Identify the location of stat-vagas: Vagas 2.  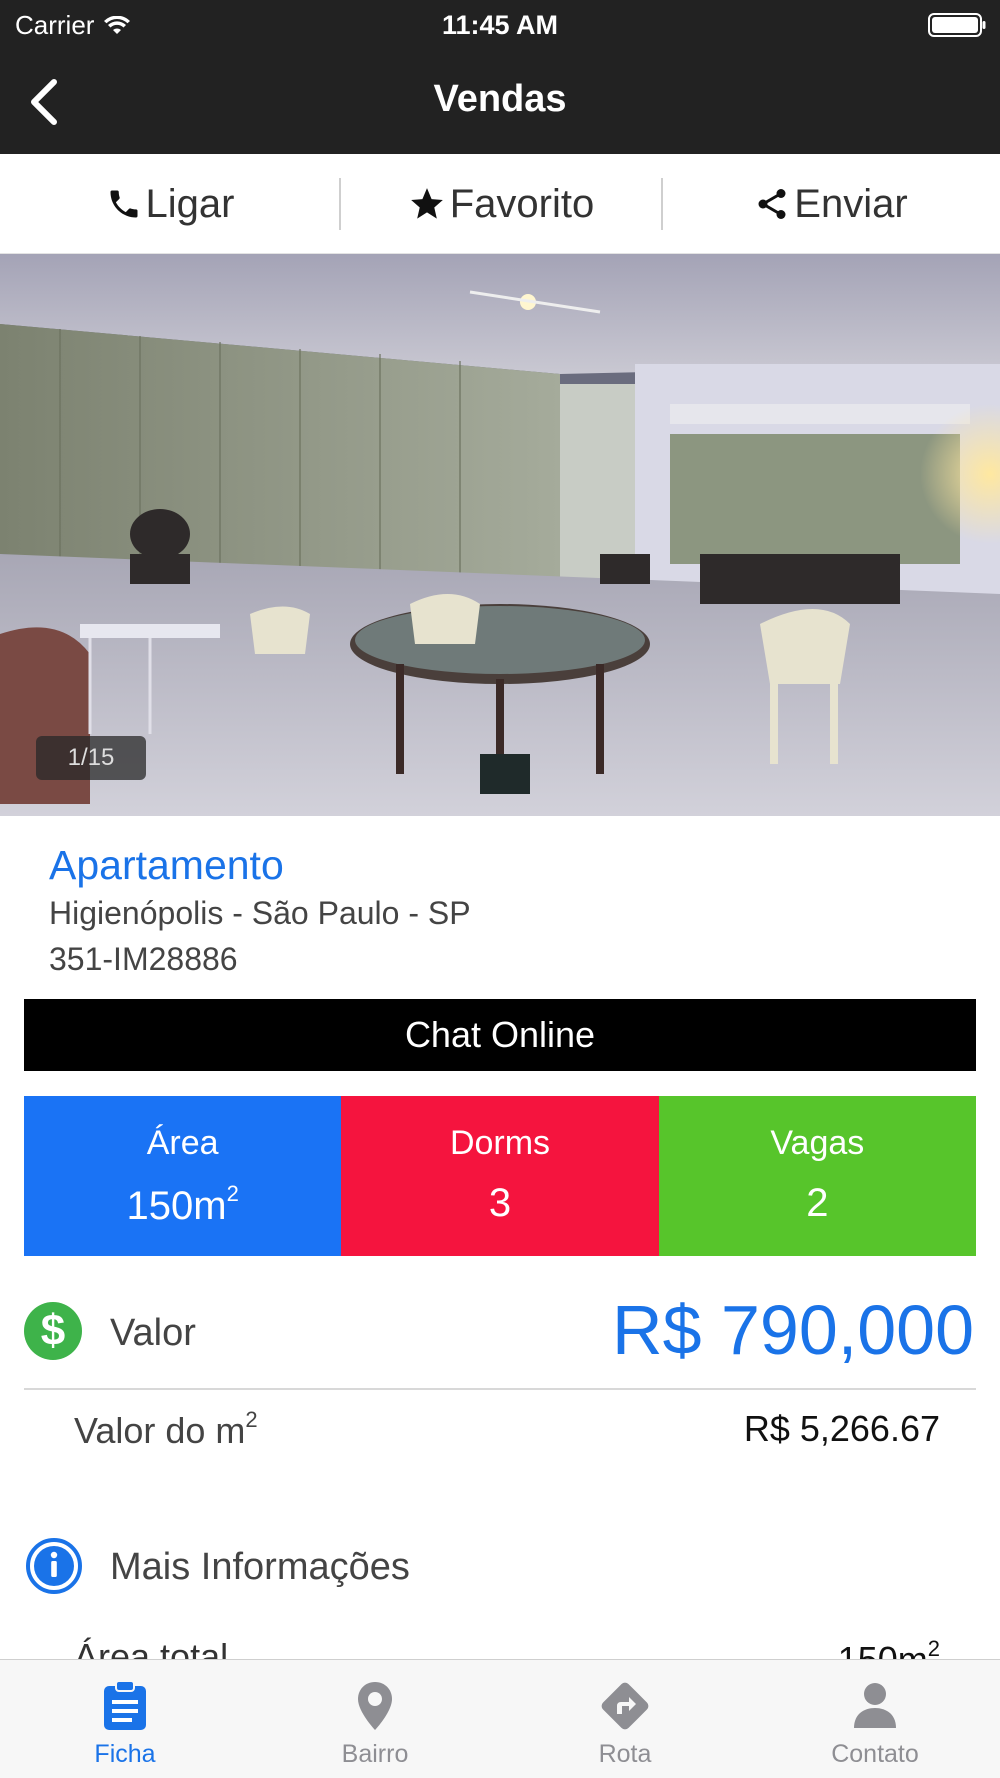
(817, 1176).